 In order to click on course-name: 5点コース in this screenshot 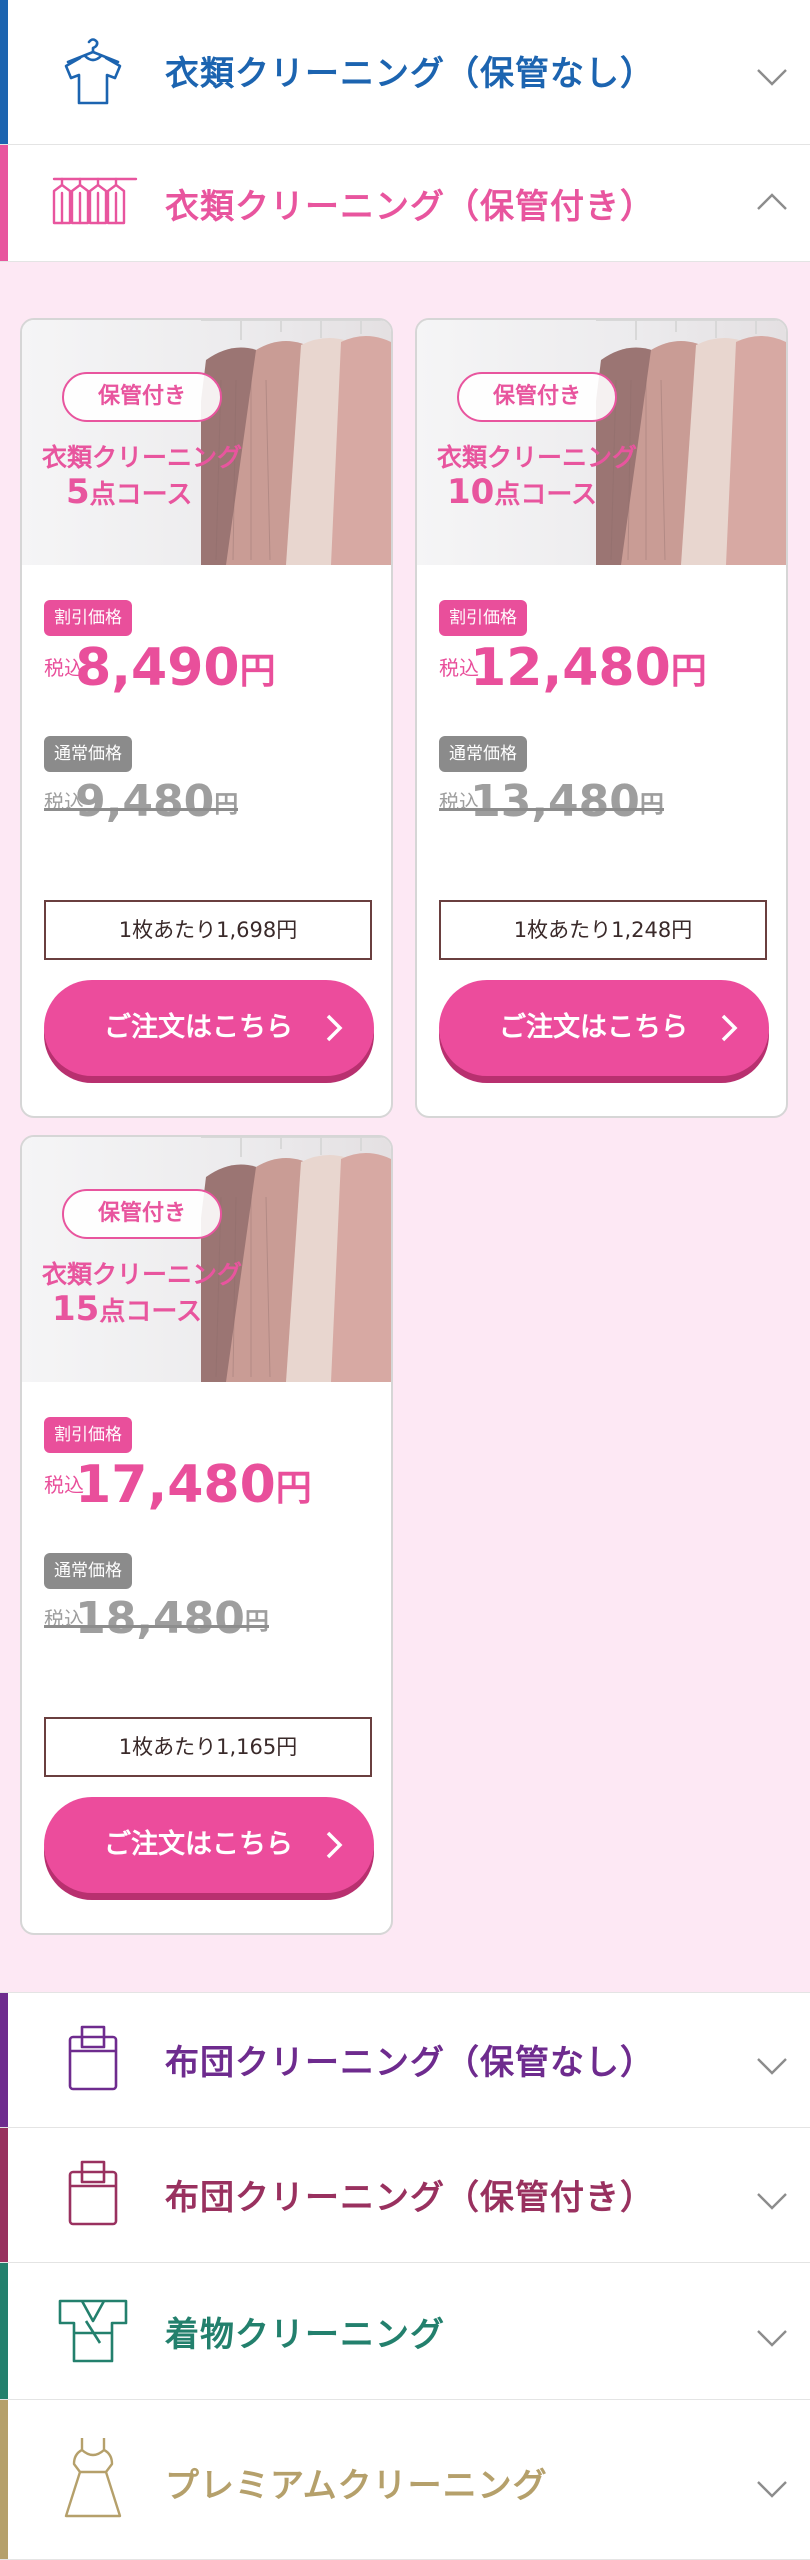, I will do `click(129, 492)`.